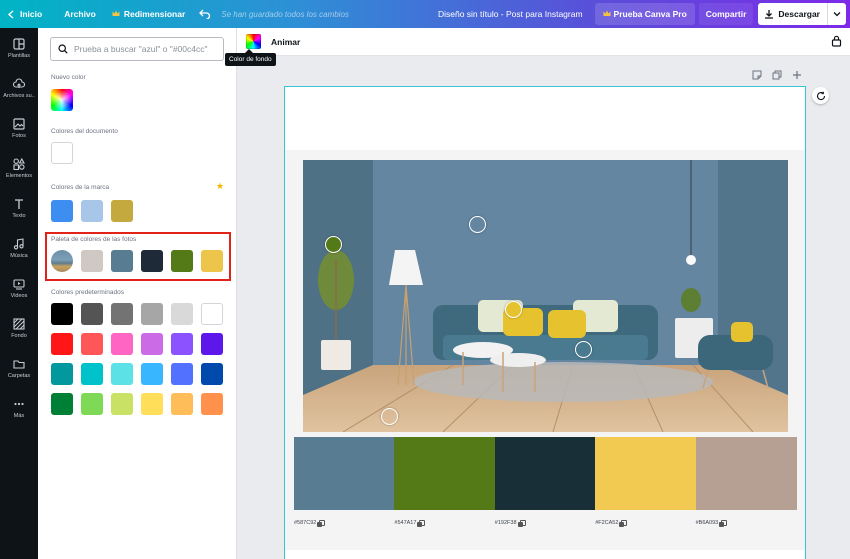 The width and height of the screenshot is (850, 559). I want to click on rail-item-music: Música, so click(19, 248).